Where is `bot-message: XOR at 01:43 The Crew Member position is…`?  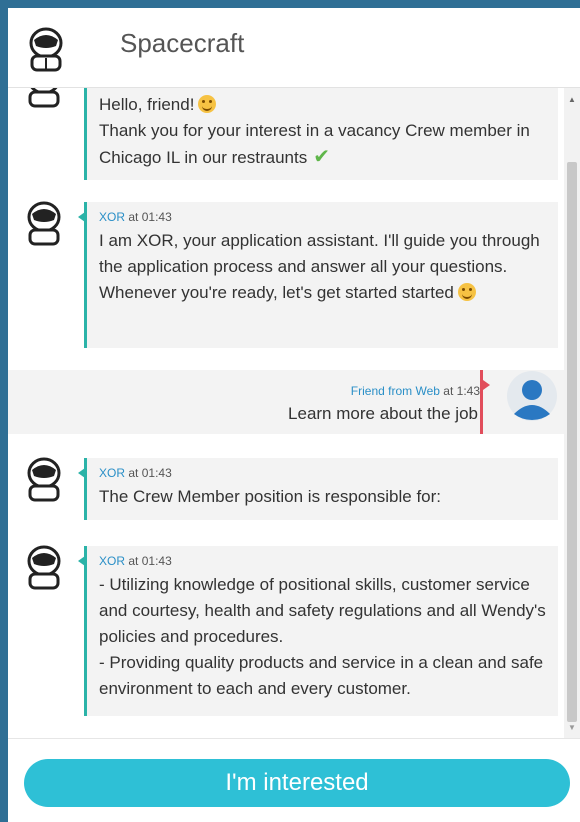 bot-message: XOR at 01:43 The Crew Member position is… is located at coordinates (318, 489).